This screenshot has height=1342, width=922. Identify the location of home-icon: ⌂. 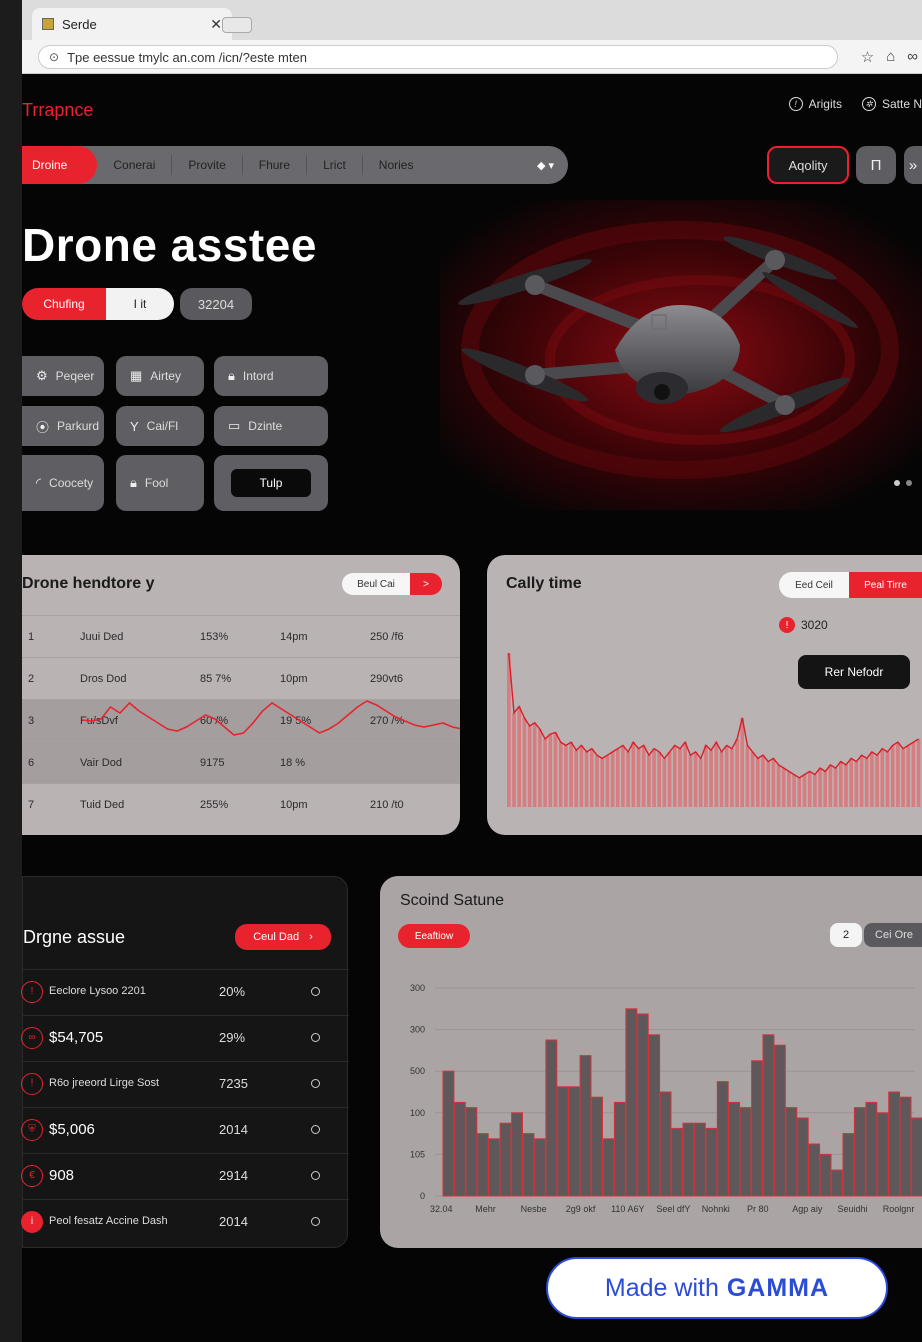
(890, 57).